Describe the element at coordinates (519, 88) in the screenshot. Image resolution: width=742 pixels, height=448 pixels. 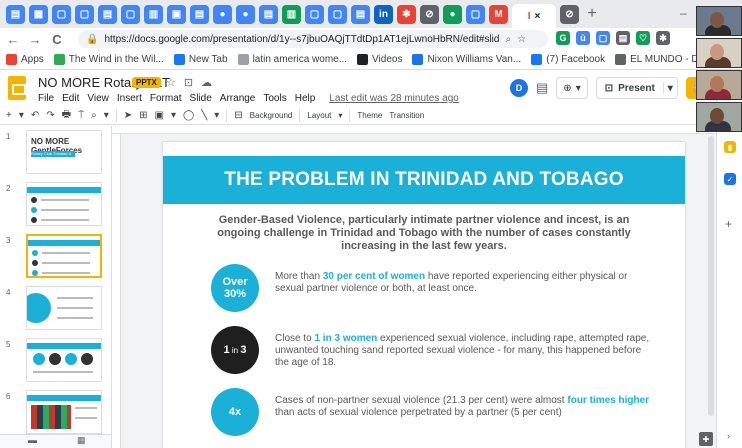
I see `collaborator-avatar: D` at that location.